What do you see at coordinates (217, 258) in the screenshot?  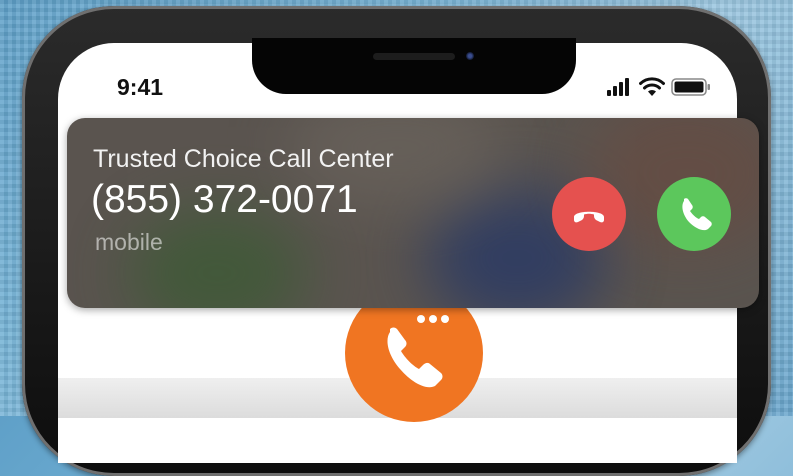 I see `banner-backdrop` at bounding box center [217, 258].